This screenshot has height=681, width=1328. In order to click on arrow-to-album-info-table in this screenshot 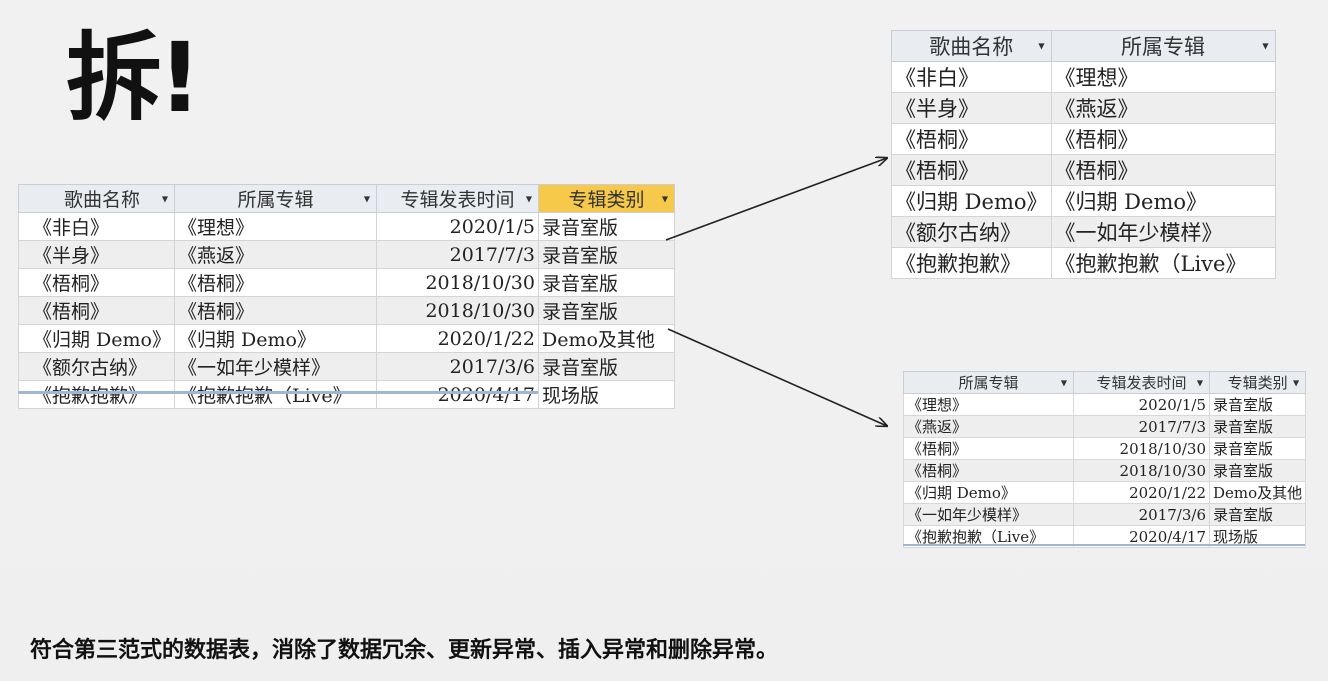, I will do `click(777, 377)`.